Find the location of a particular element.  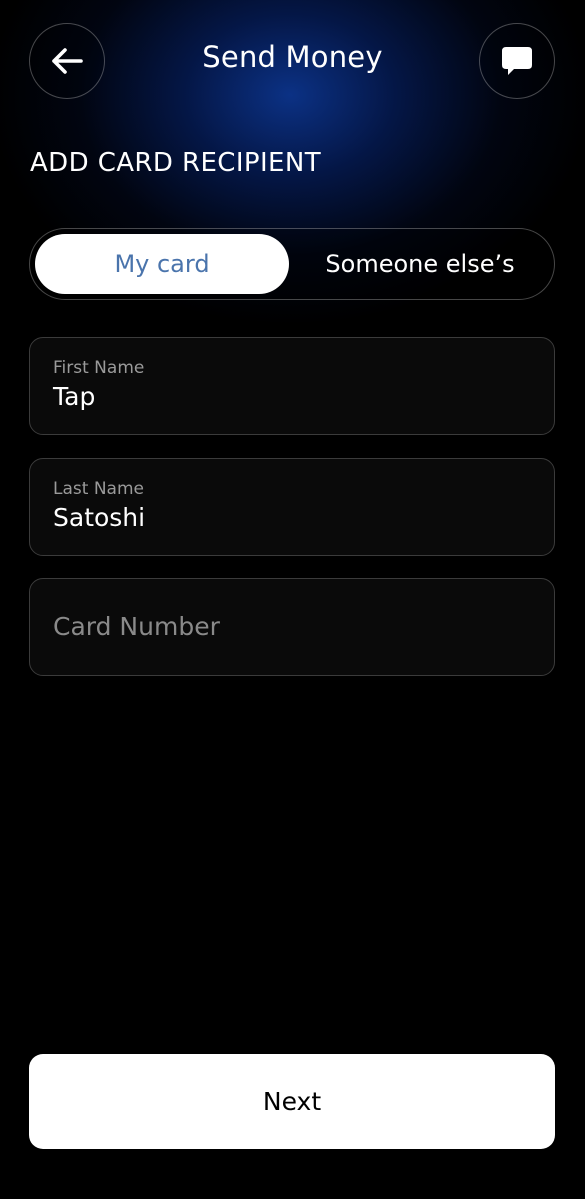

first-name-label: First Name is located at coordinates (99, 368).